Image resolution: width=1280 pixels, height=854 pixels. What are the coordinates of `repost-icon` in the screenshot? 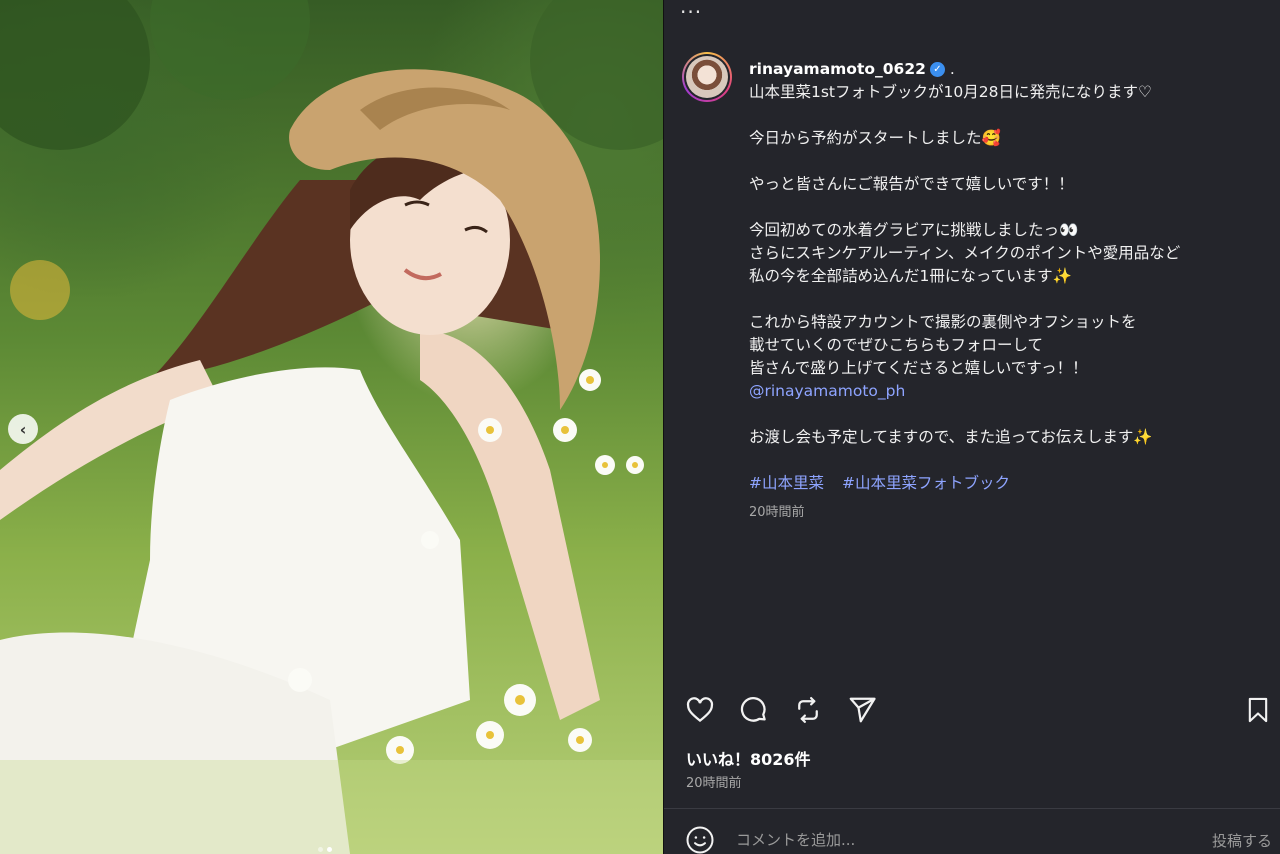 It's located at (808, 710).